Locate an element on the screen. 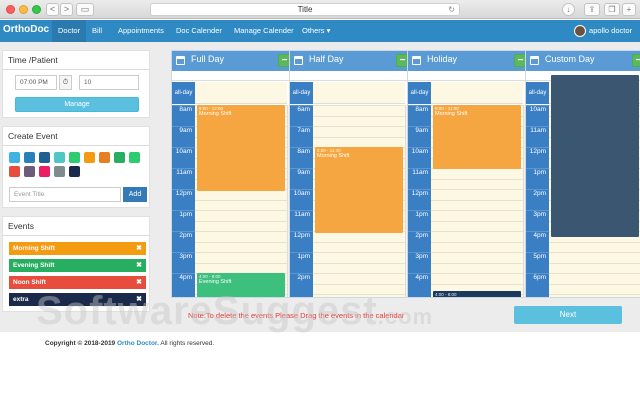 This screenshot has height=415, width=640. event-time: 4:00 - 8:00 is located at coordinates (210, 276).